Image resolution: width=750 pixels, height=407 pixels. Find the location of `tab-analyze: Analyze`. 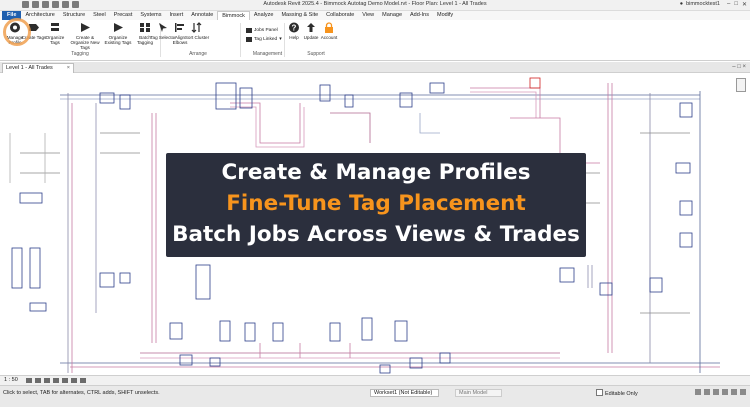

tab-analyze: Analyze is located at coordinates (264, 15).